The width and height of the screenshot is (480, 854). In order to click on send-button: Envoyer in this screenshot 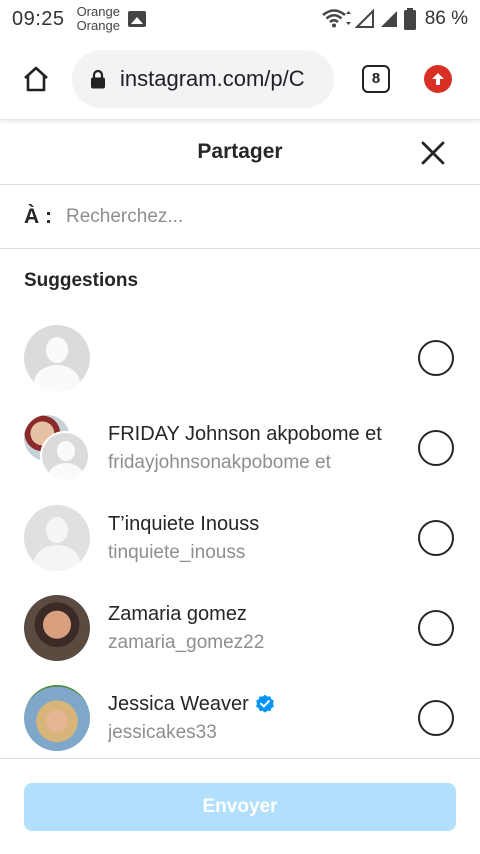, I will do `click(240, 807)`.